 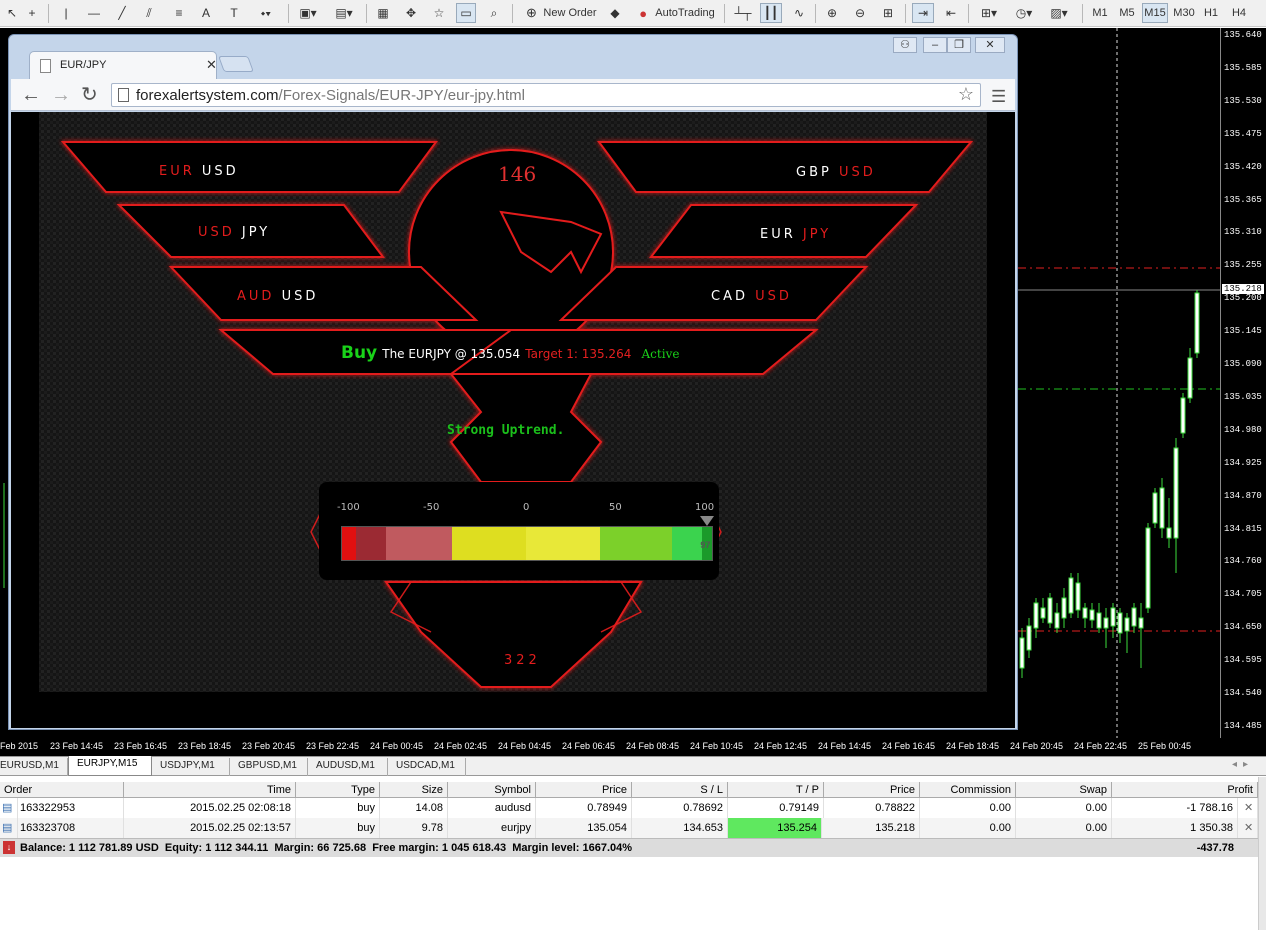 I want to click on new-chart-icon: ▣▾, so click(x=308, y=13).